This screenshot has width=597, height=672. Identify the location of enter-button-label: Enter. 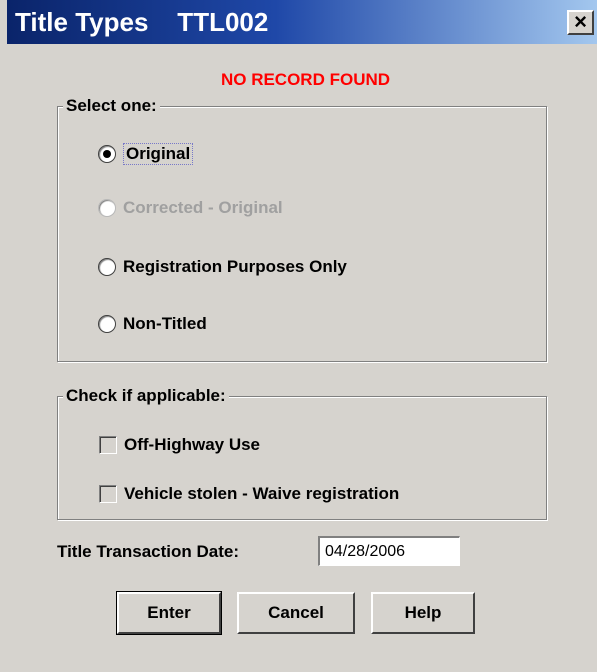
(169, 612).